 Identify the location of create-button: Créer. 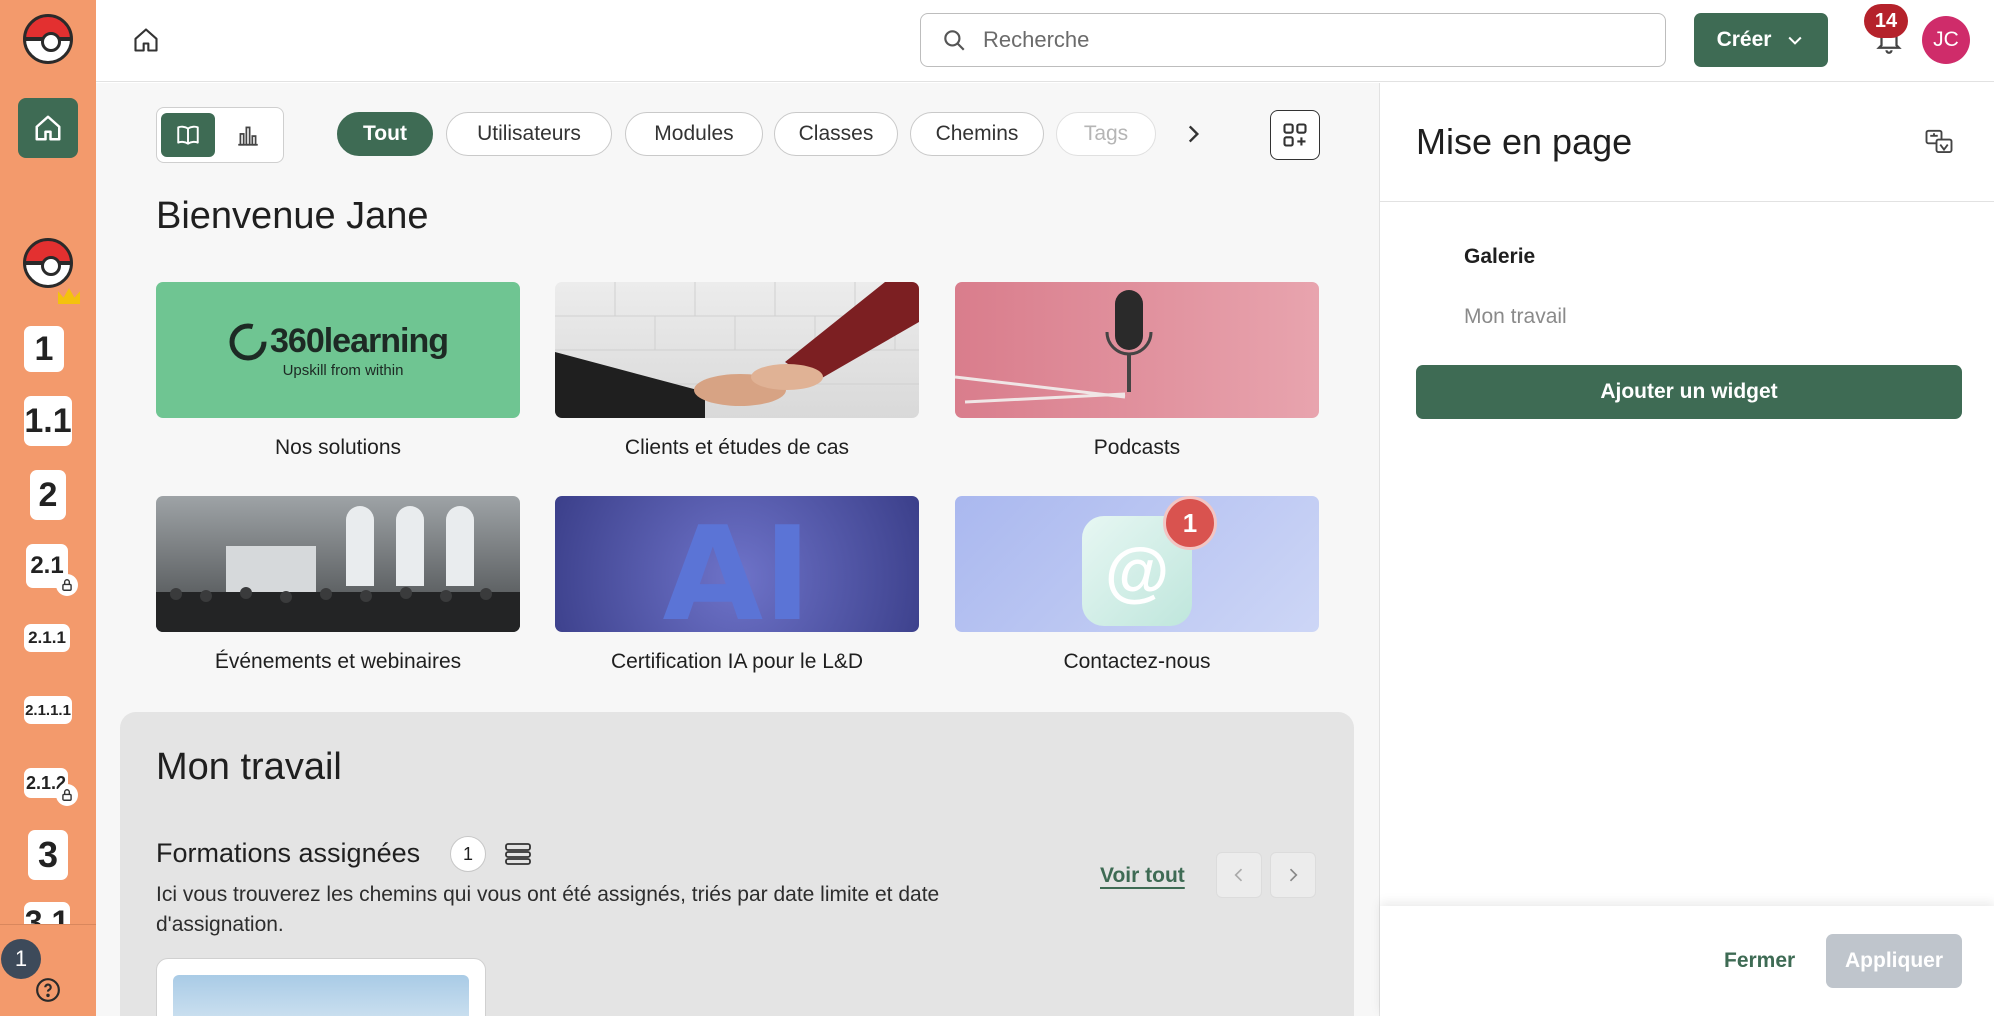
(1761, 40).